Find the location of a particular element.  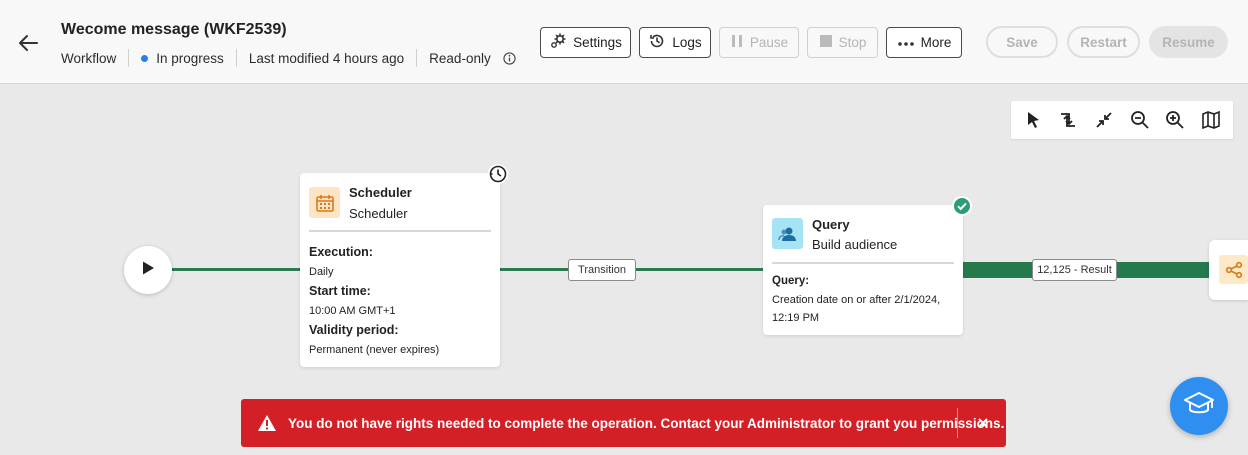

logs-button: Logs is located at coordinates (675, 42).